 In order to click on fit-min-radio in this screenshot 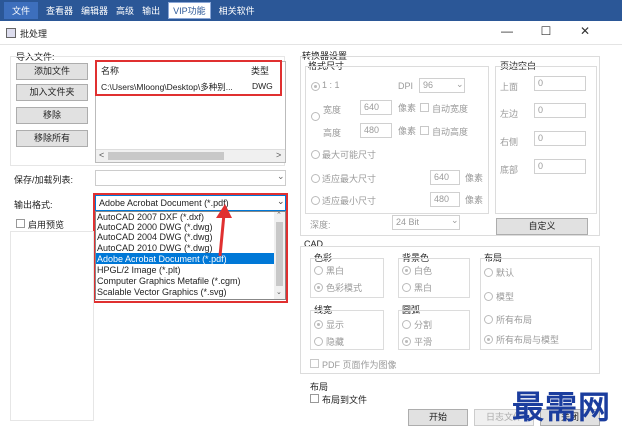, I will do `click(315, 200)`.